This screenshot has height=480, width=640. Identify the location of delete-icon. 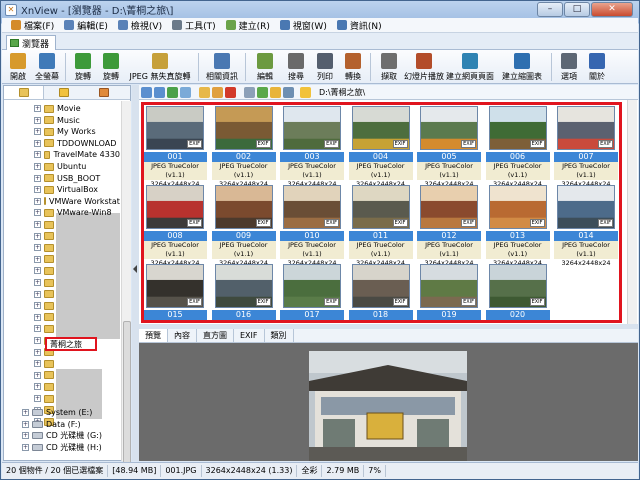
(230, 92).